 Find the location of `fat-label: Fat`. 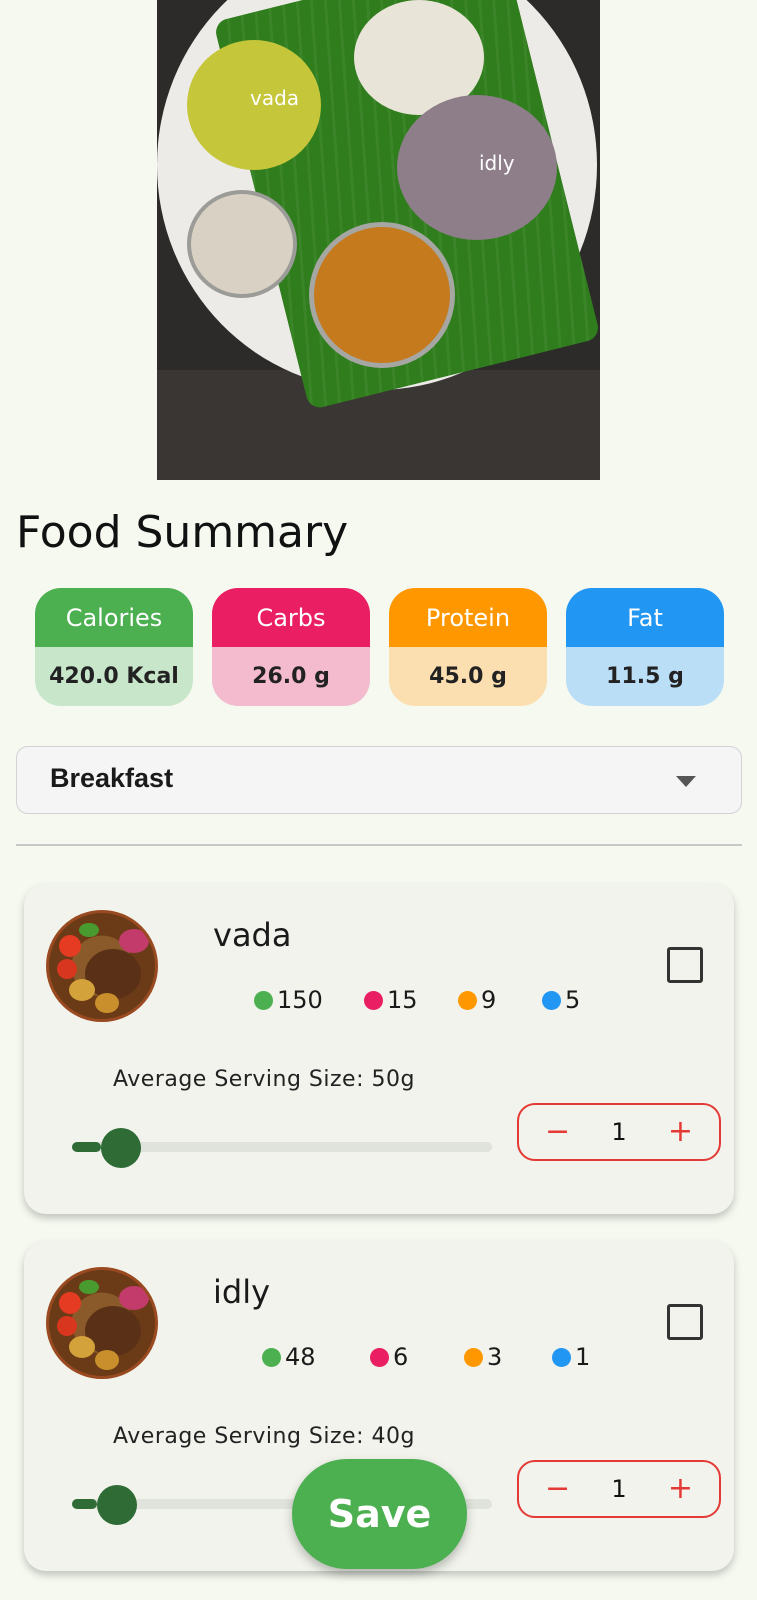

fat-label: Fat is located at coordinates (645, 617).